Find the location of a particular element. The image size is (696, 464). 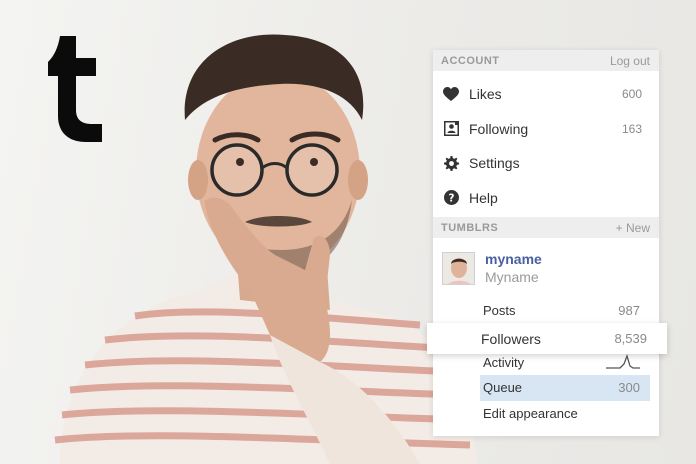

followers-label: Followers is located at coordinates (511, 338).